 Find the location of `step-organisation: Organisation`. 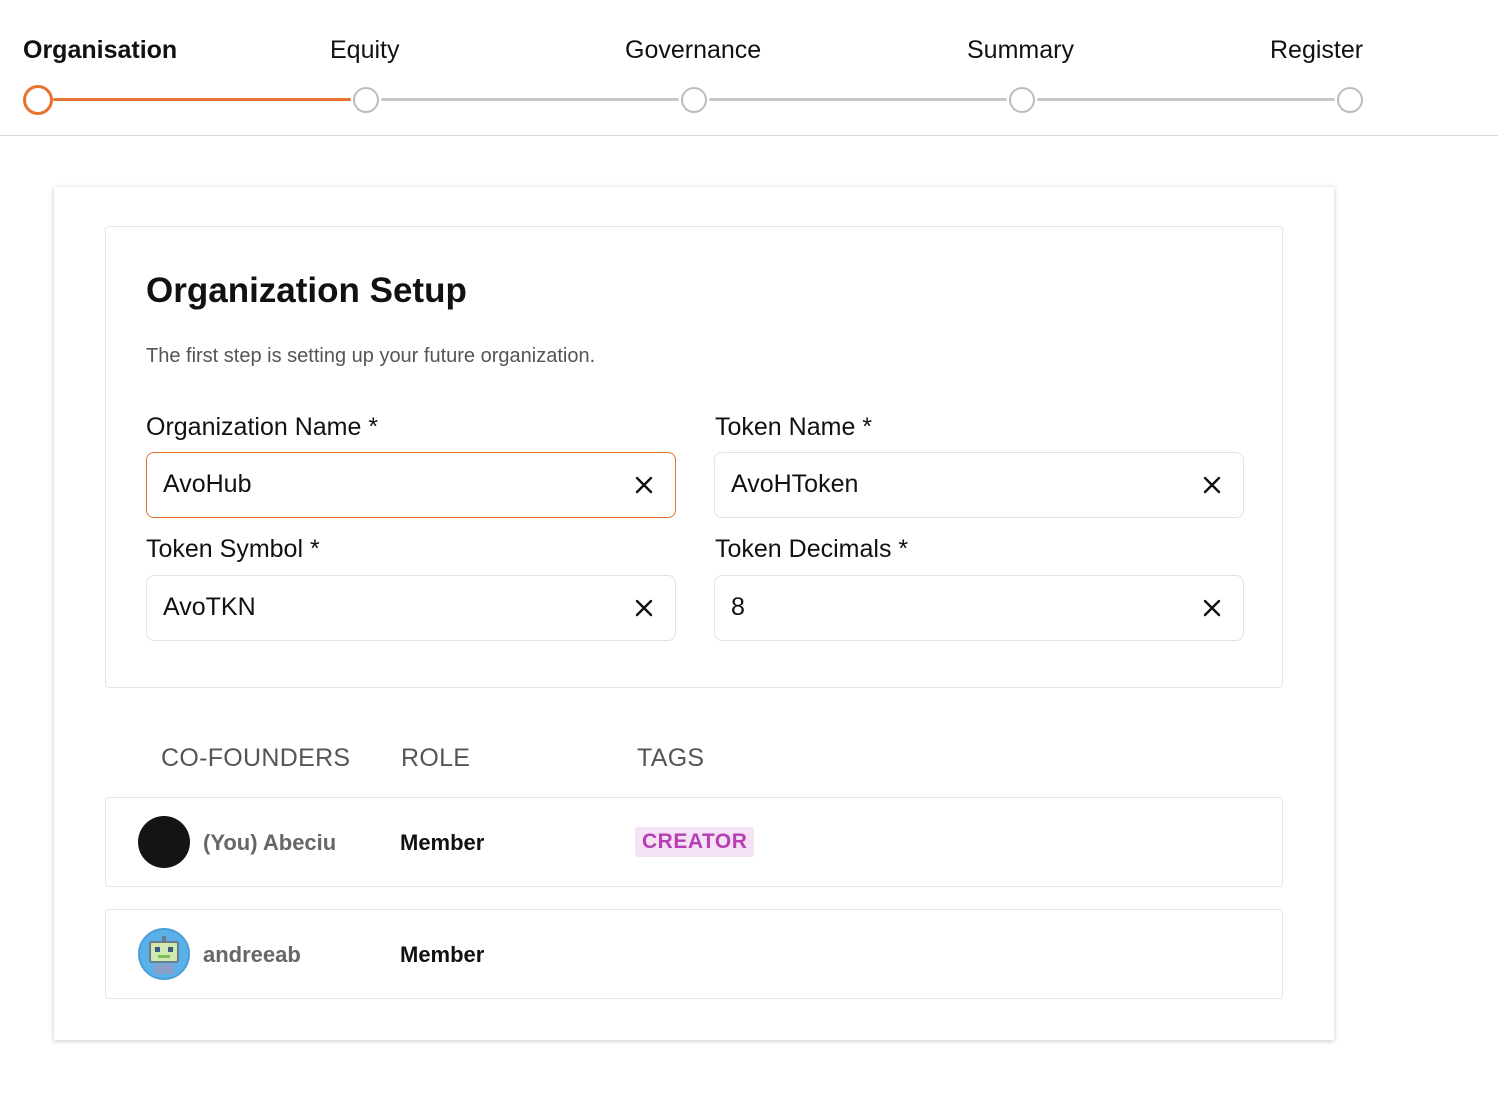

step-organisation: Organisation is located at coordinates (100, 50).